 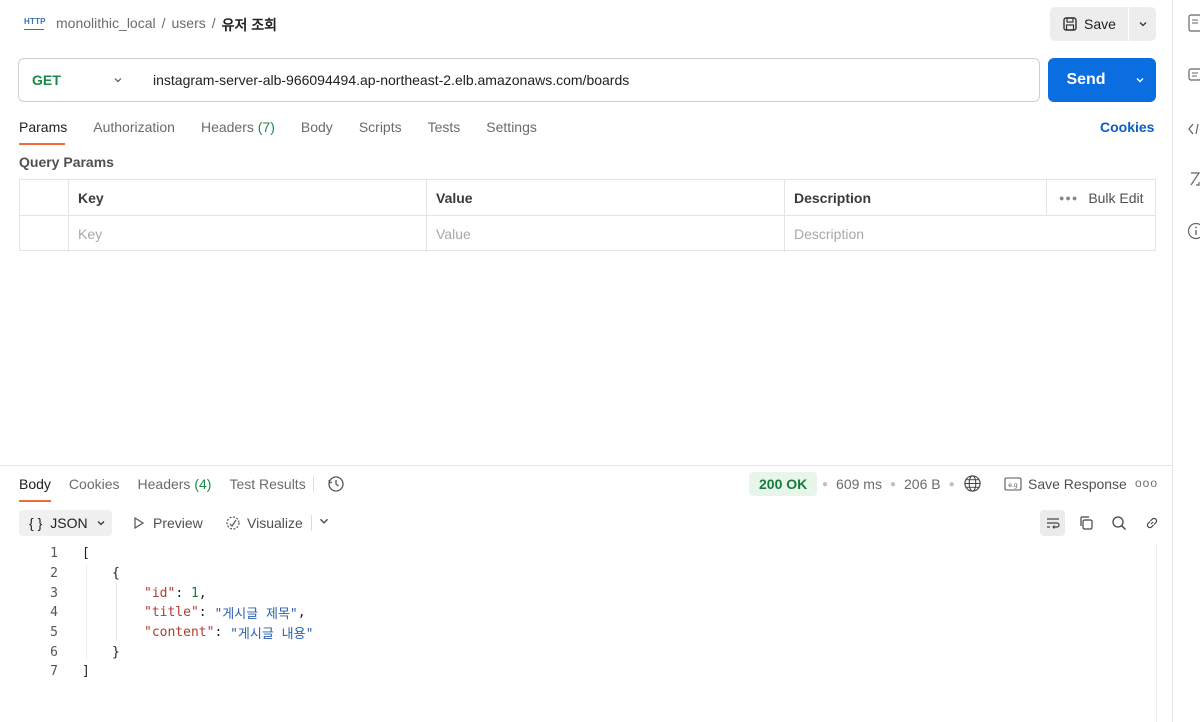 What do you see at coordinates (444, 127) in the screenshot?
I see `tab-tests: Tests` at bounding box center [444, 127].